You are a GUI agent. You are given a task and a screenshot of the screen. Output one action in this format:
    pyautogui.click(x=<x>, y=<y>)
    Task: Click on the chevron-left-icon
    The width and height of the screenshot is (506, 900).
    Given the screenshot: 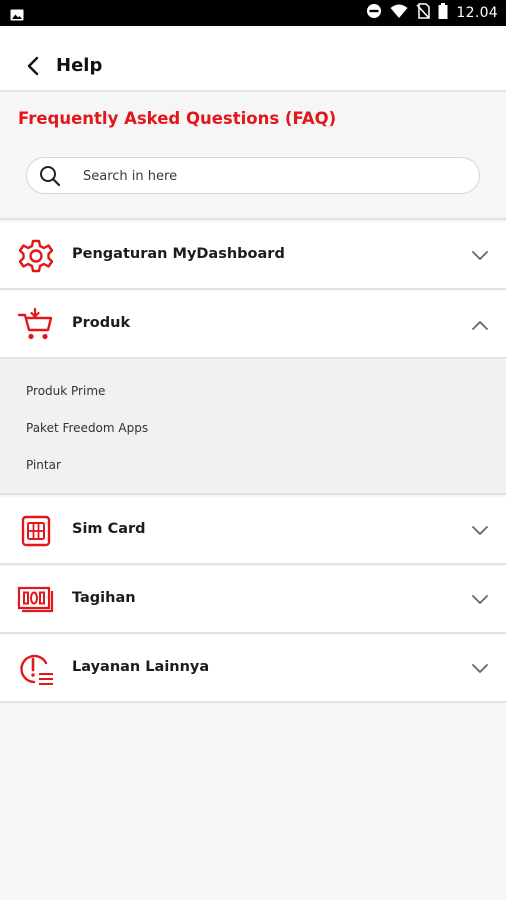 What is the action you would take?
    pyautogui.click(x=34, y=66)
    